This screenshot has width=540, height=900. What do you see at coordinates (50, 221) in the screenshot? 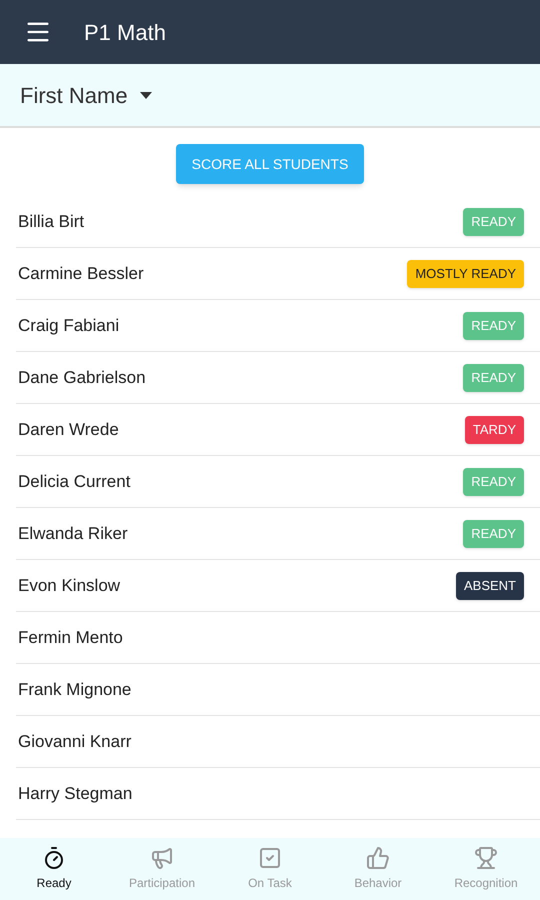
I see `student-name: Billia Birt` at bounding box center [50, 221].